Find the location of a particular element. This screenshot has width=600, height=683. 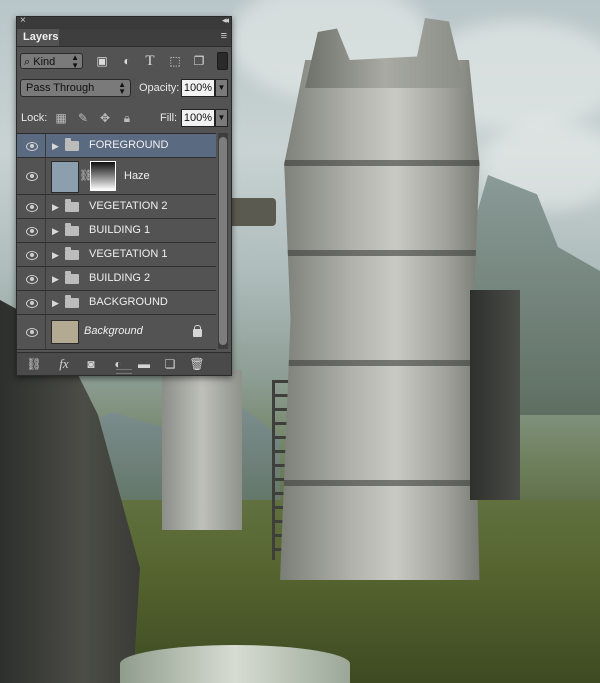

layer-name: VEGETATION 1 is located at coordinates (128, 253).